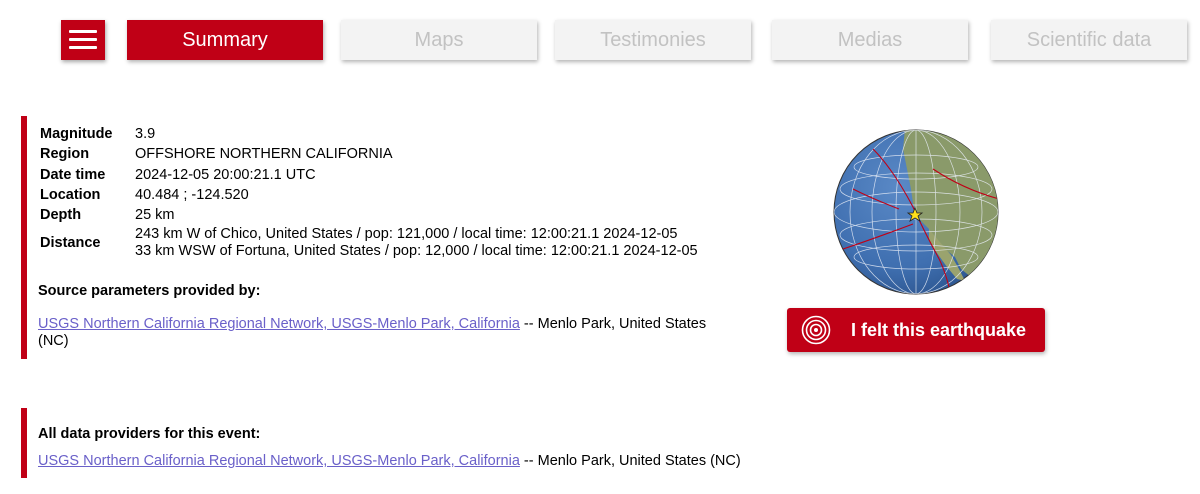 Image resolution: width=1200 pixels, height=494 pixels. What do you see at coordinates (1089, 40) in the screenshot?
I see `tab-scientific-data: Scientific data` at bounding box center [1089, 40].